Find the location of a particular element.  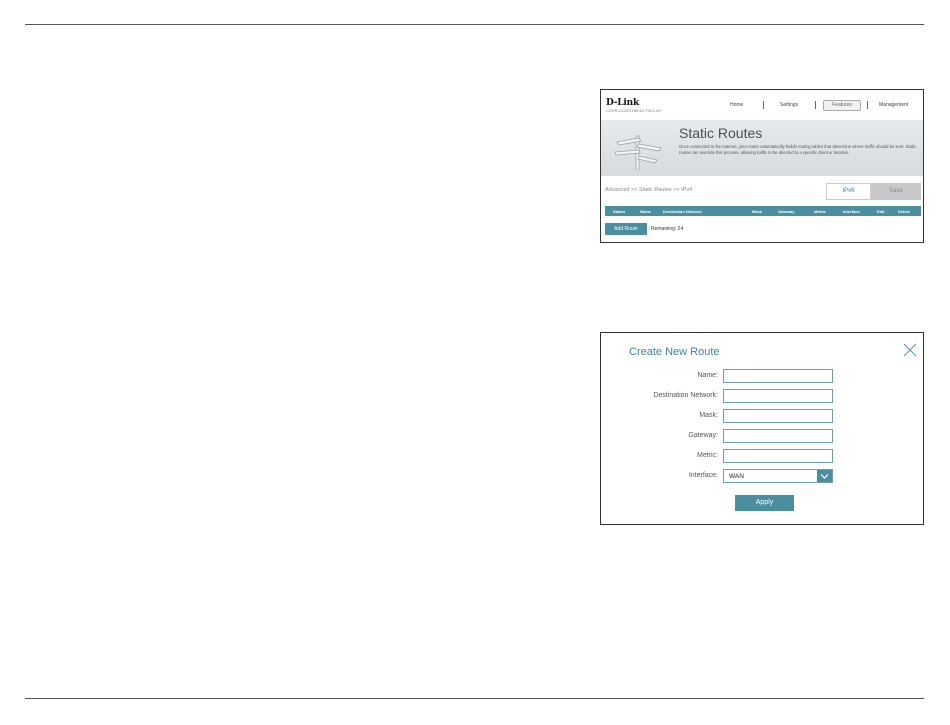

chevron-down-icon is located at coordinates (824, 476).